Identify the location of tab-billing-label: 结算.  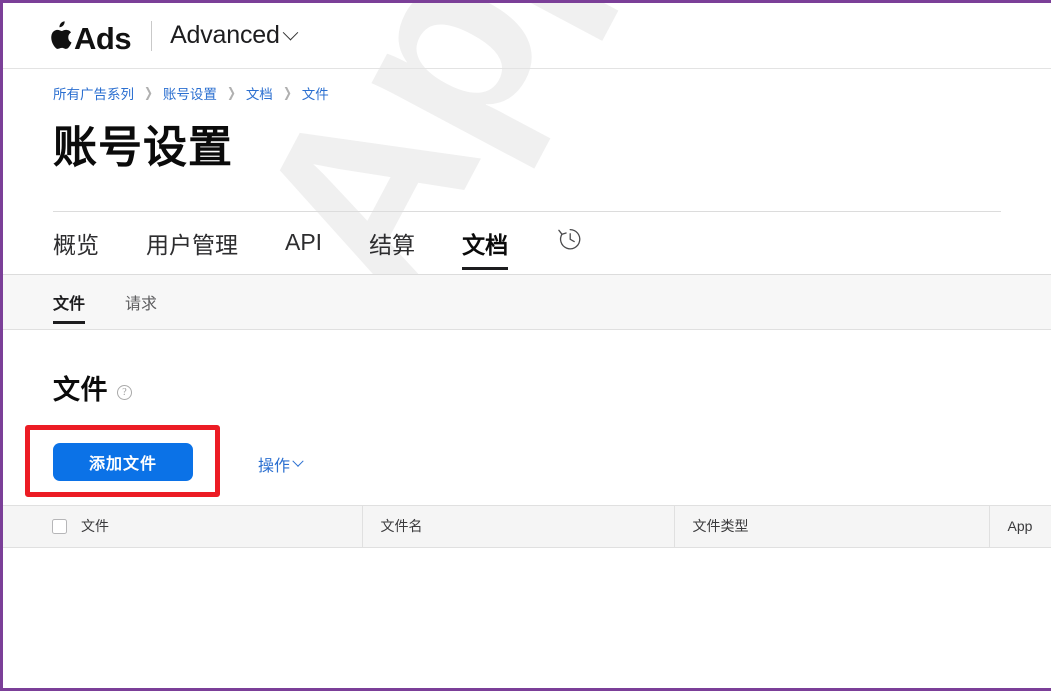
(392, 244).